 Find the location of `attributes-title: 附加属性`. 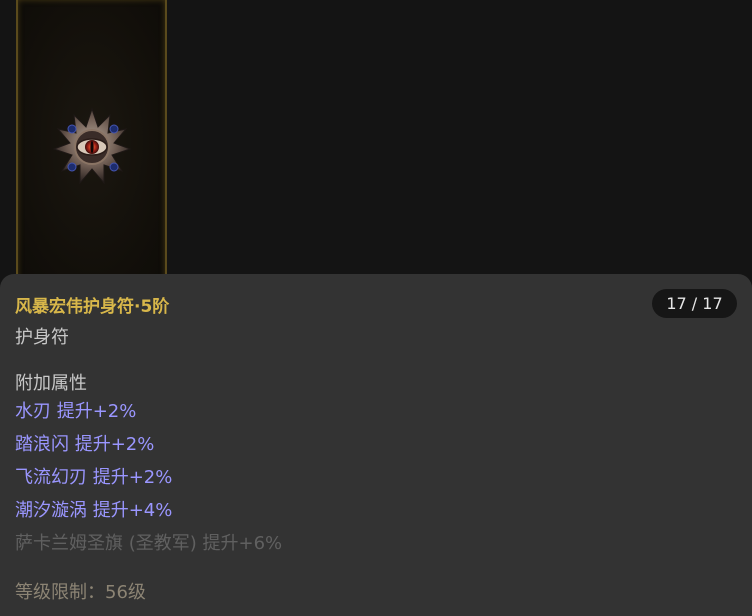

attributes-title: 附加属性 is located at coordinates (51, 383).